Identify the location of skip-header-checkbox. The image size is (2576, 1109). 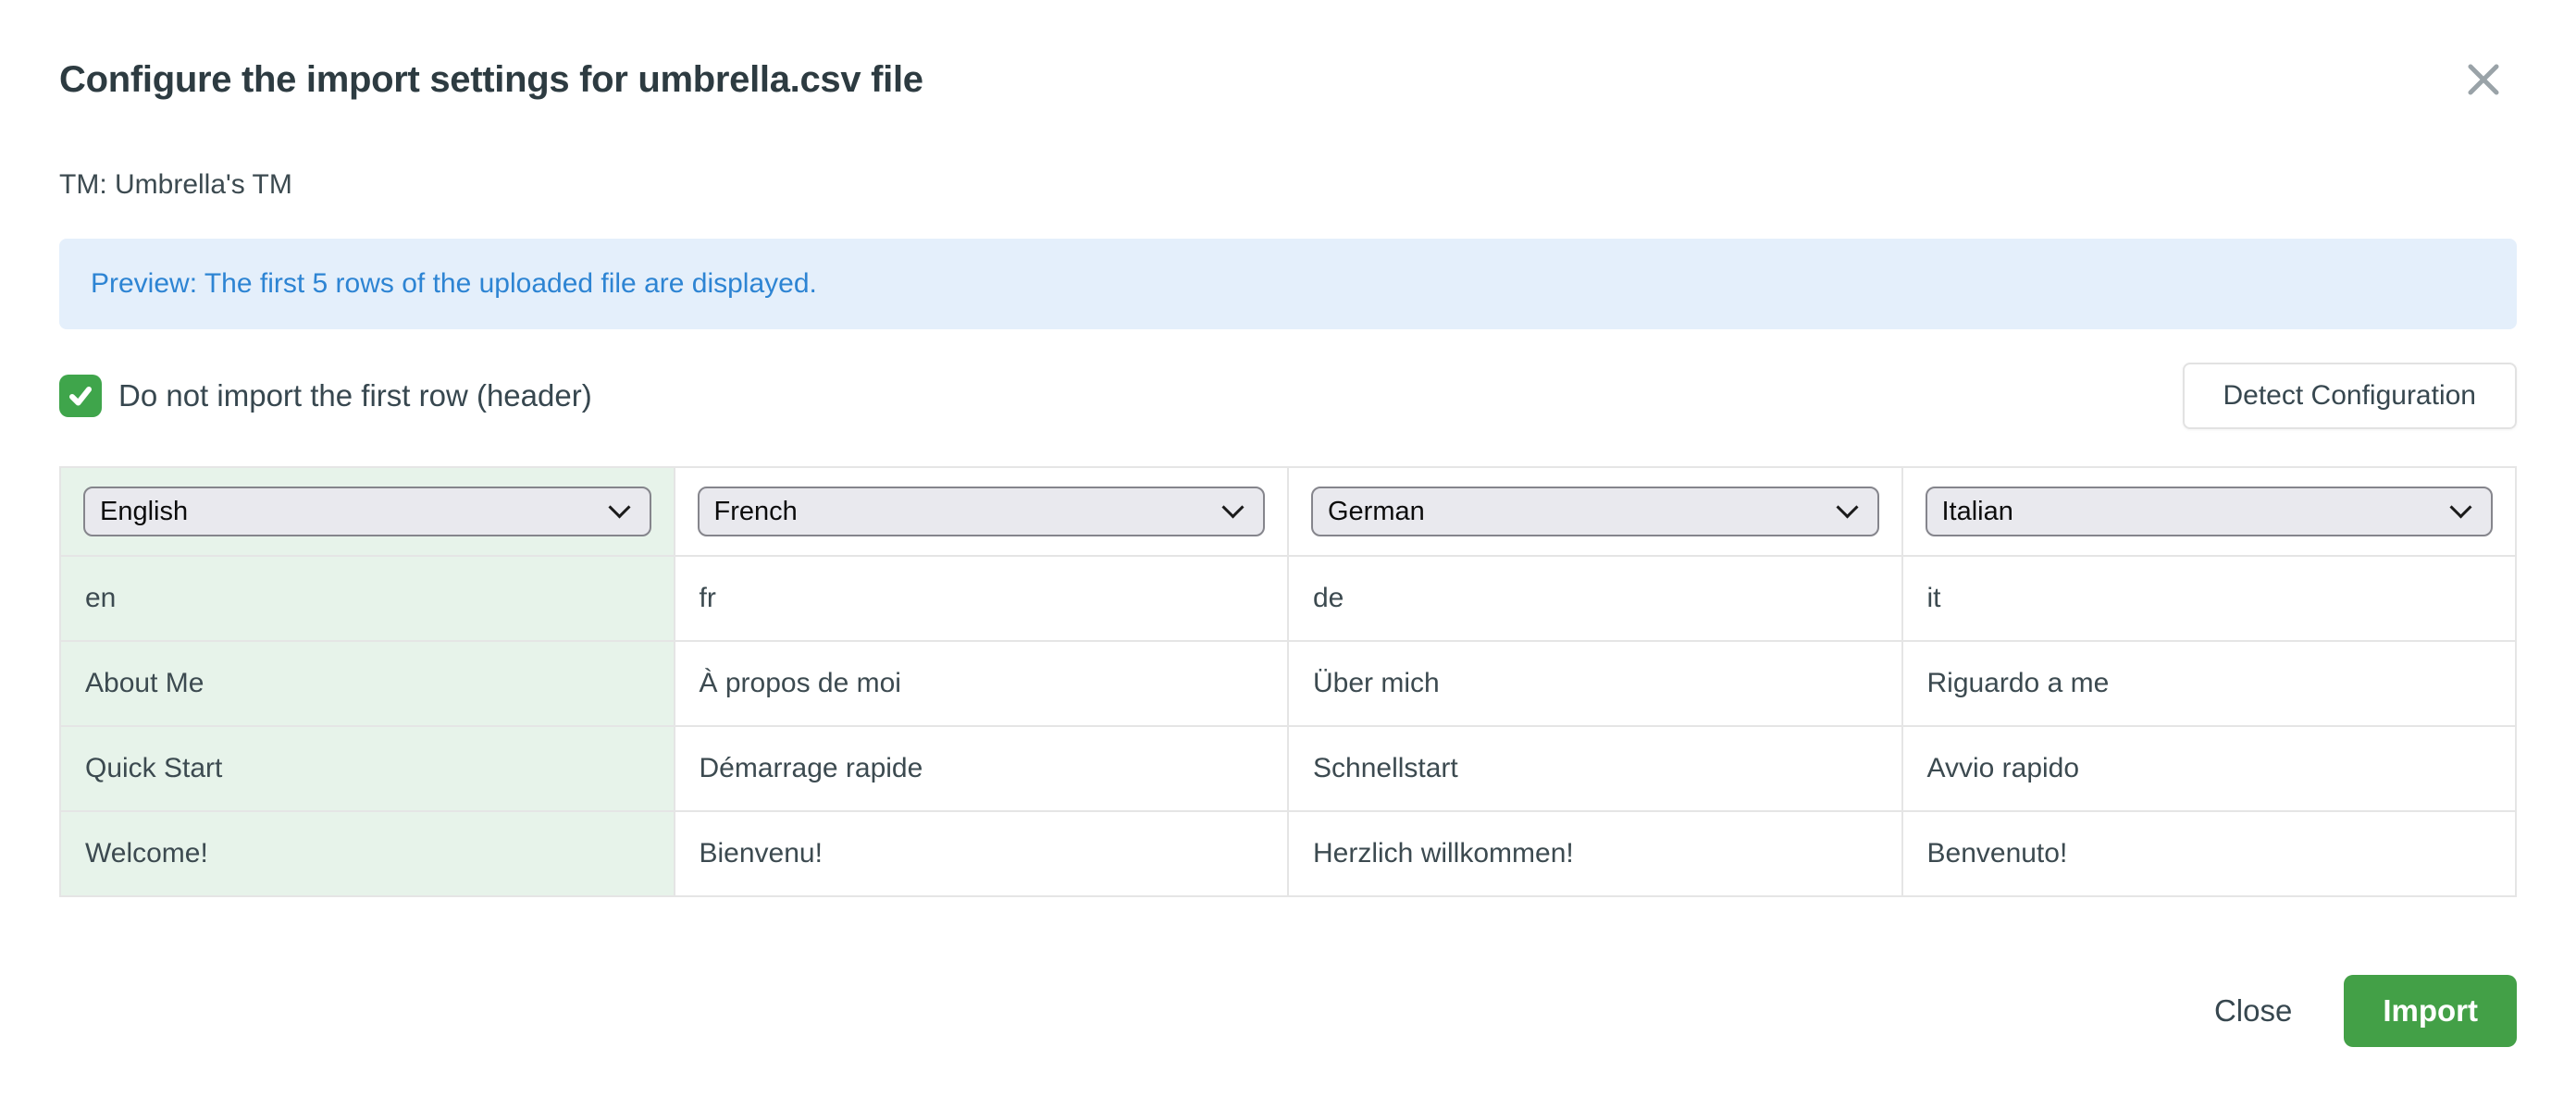
(80, 396).